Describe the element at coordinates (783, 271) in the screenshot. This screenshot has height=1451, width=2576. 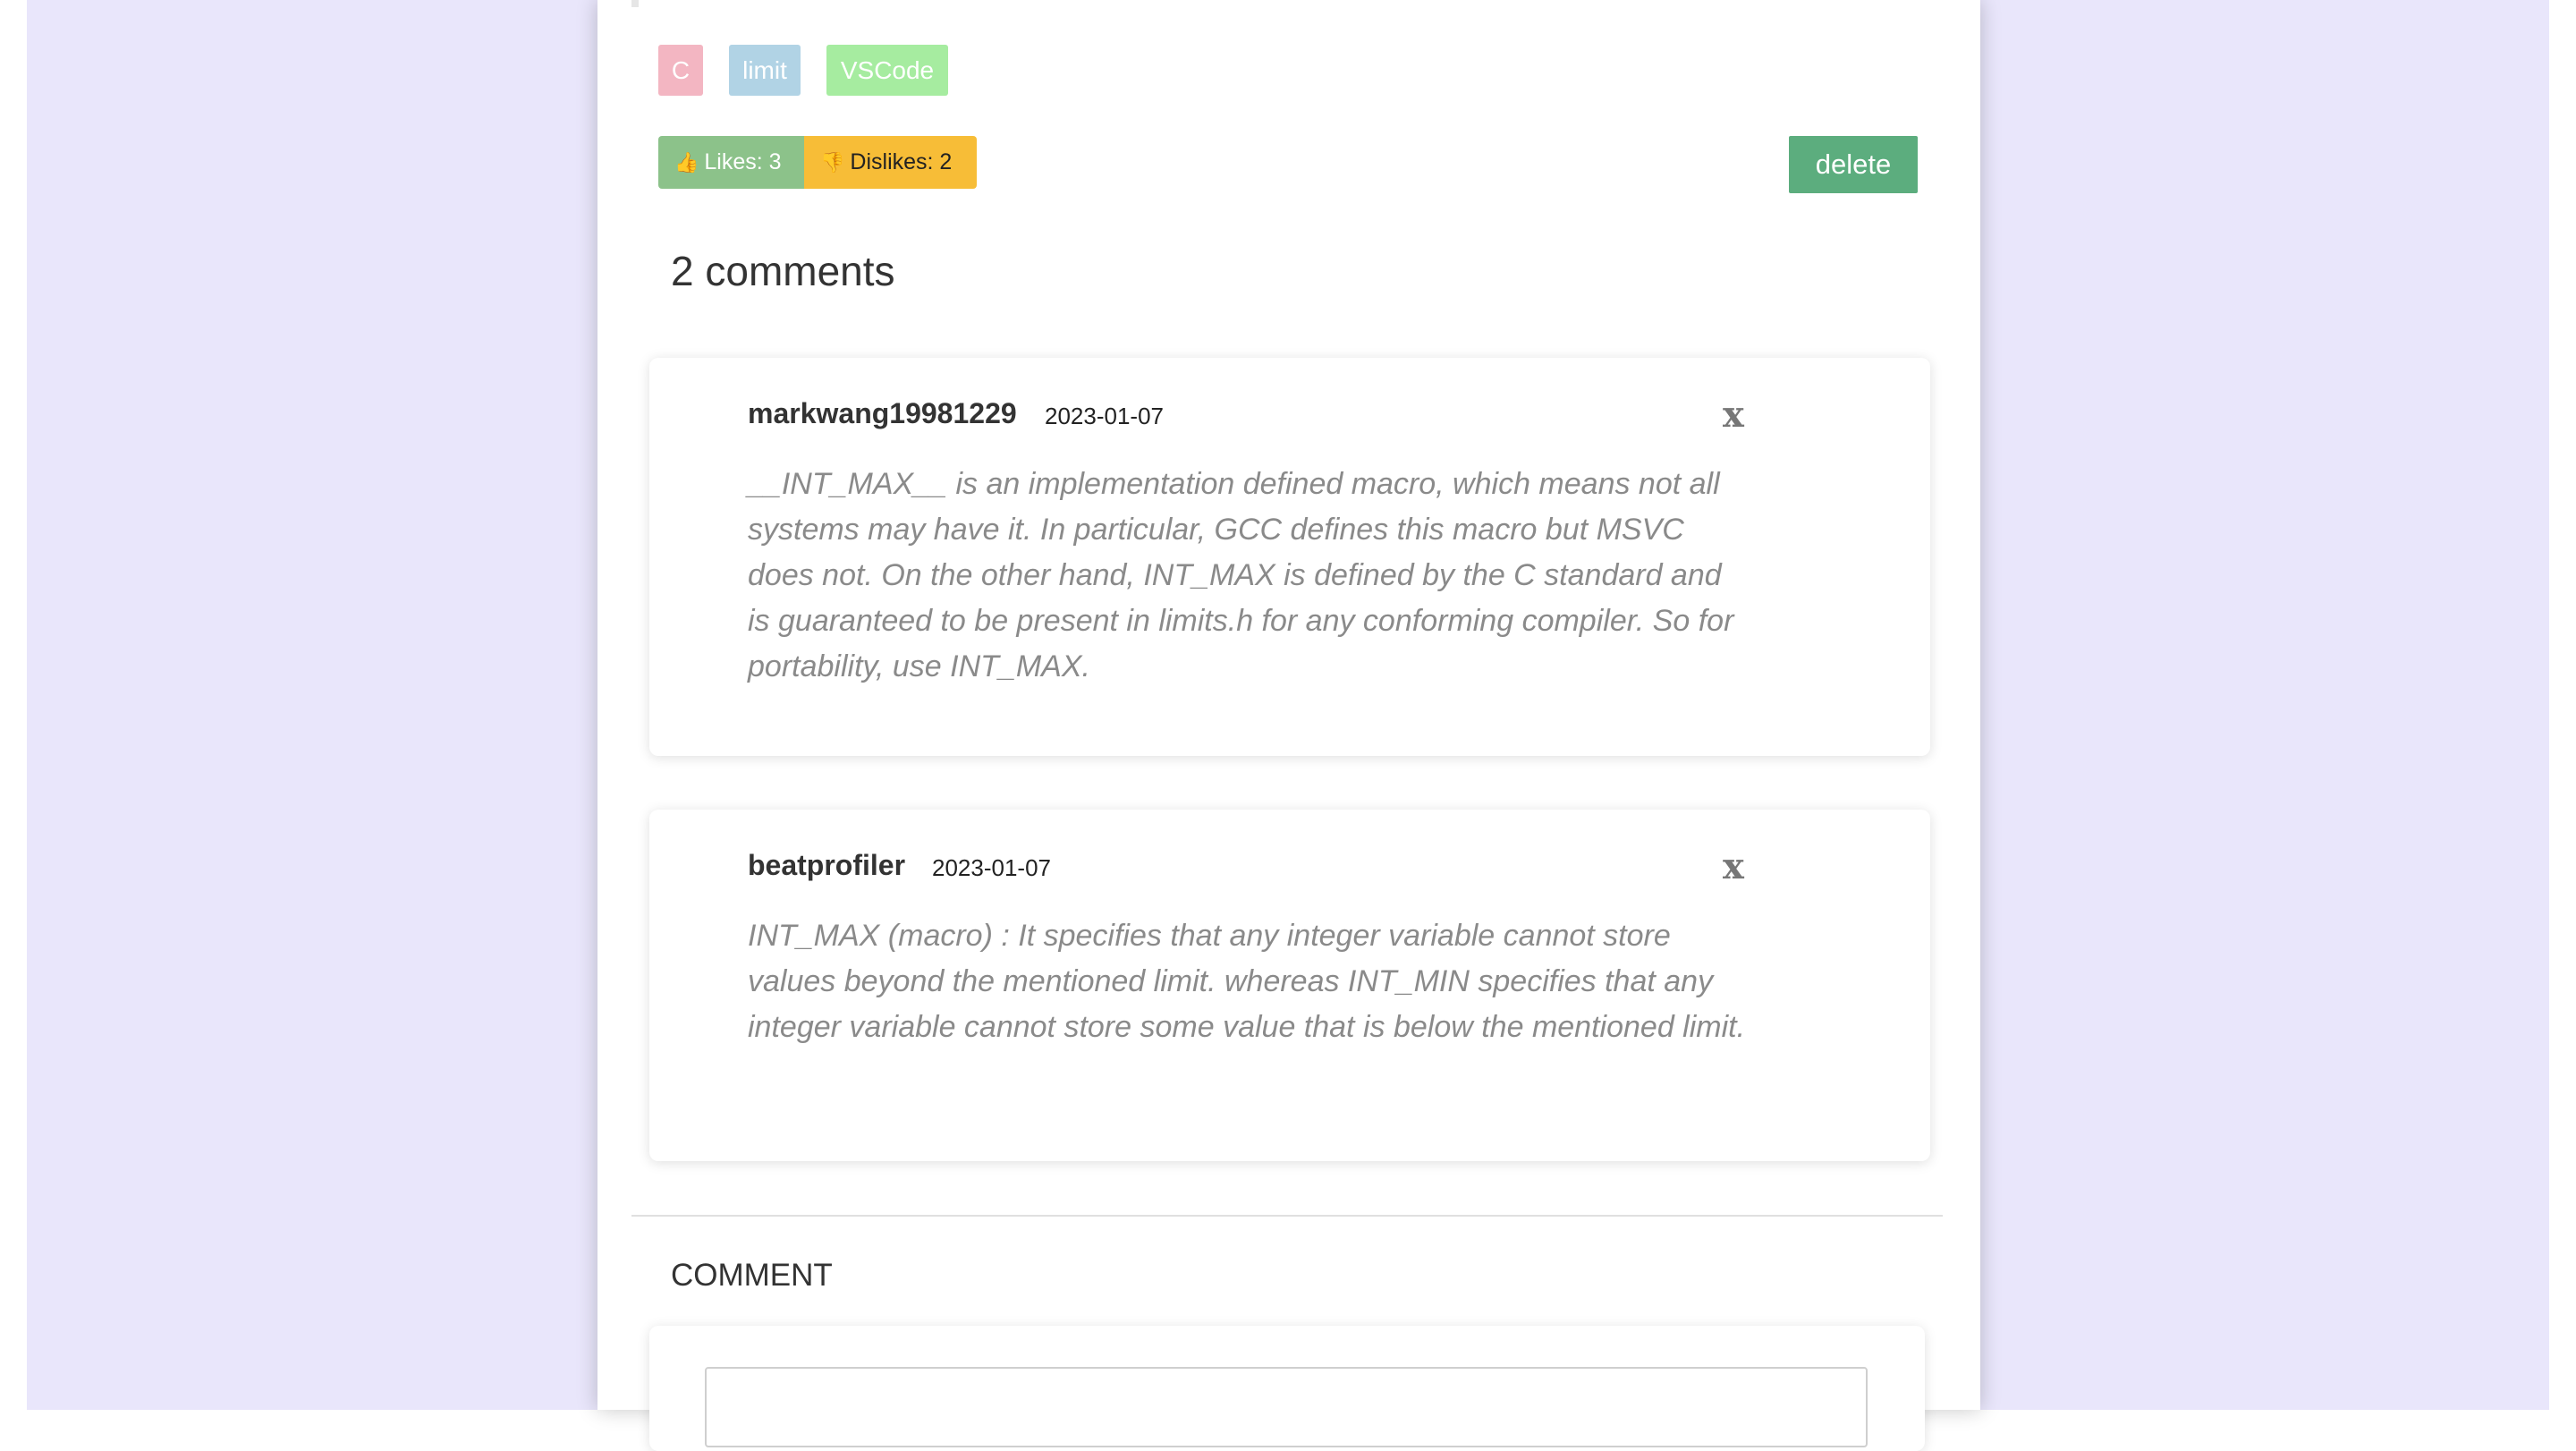
I see `comments-count: 2 comments` at that location.